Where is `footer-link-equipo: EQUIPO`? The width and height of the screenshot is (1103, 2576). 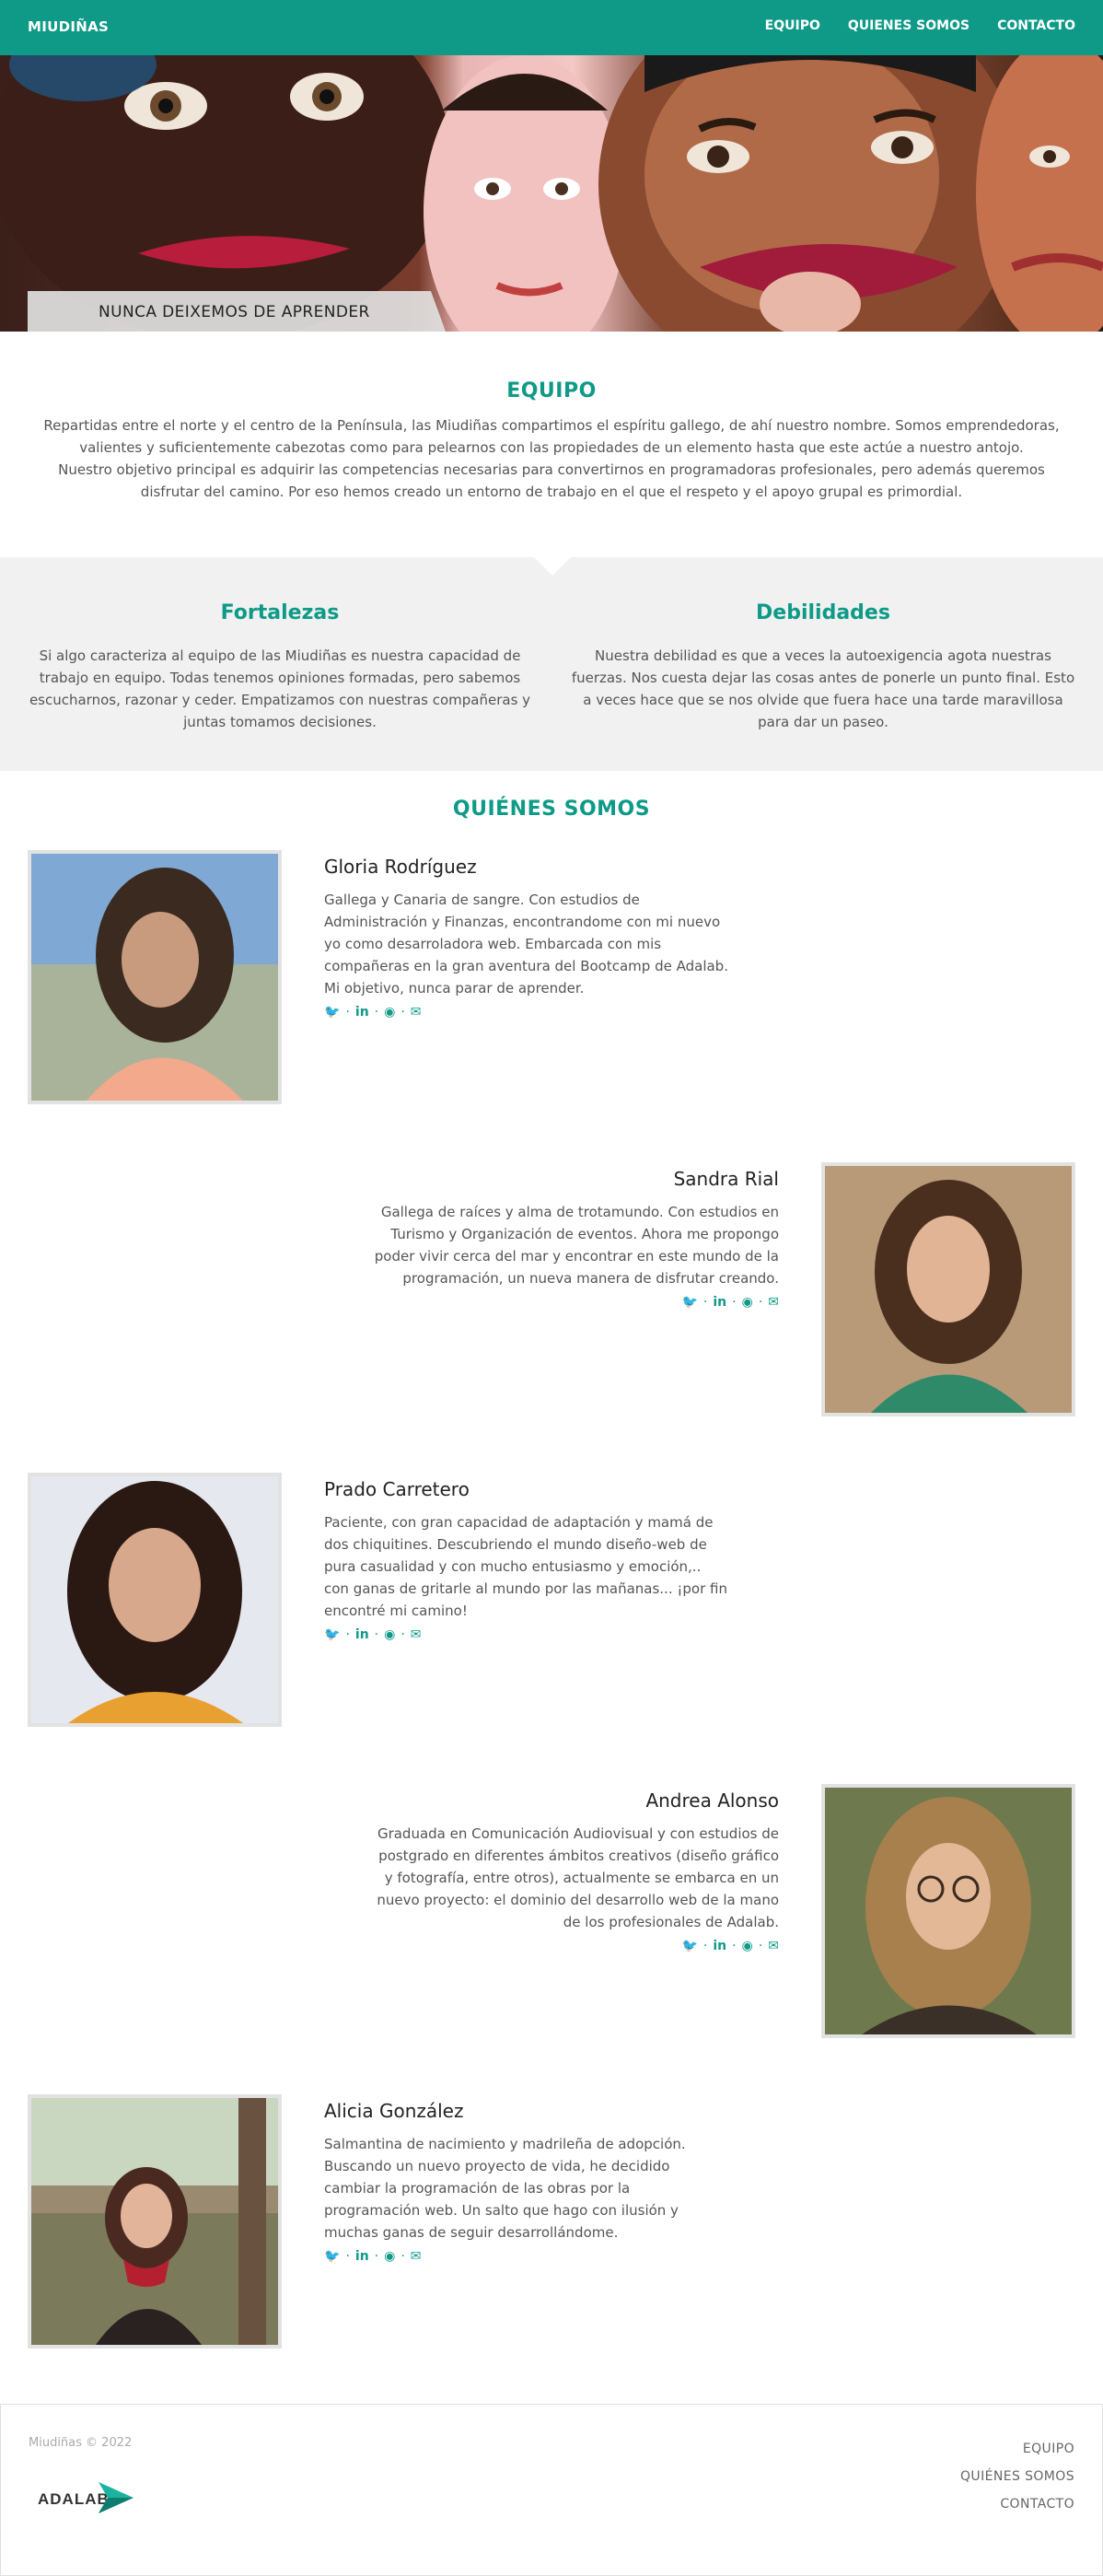
footer-link-equipo: EQUIPO is located at coordinates (1017, 2449).